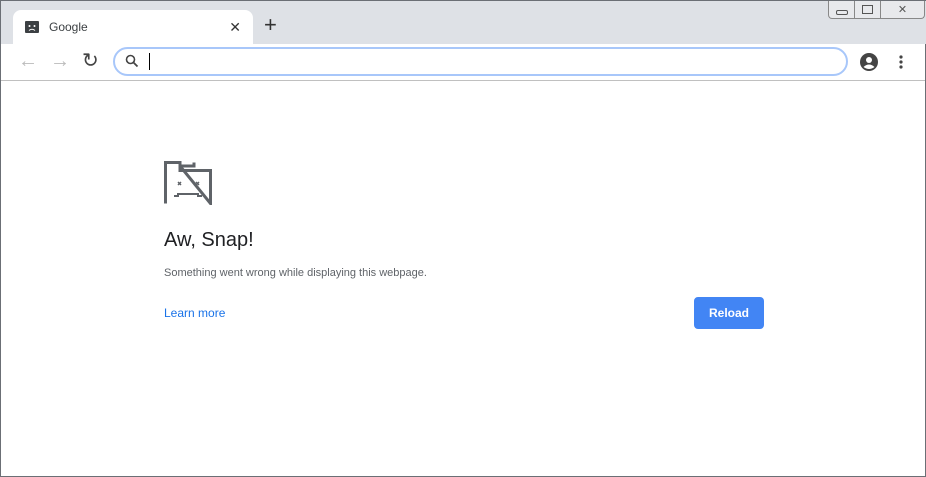  What do you see at coordinates (68, 27) in the screenshot?
I see `tab-title: Google` at bounding box center [68, 27].